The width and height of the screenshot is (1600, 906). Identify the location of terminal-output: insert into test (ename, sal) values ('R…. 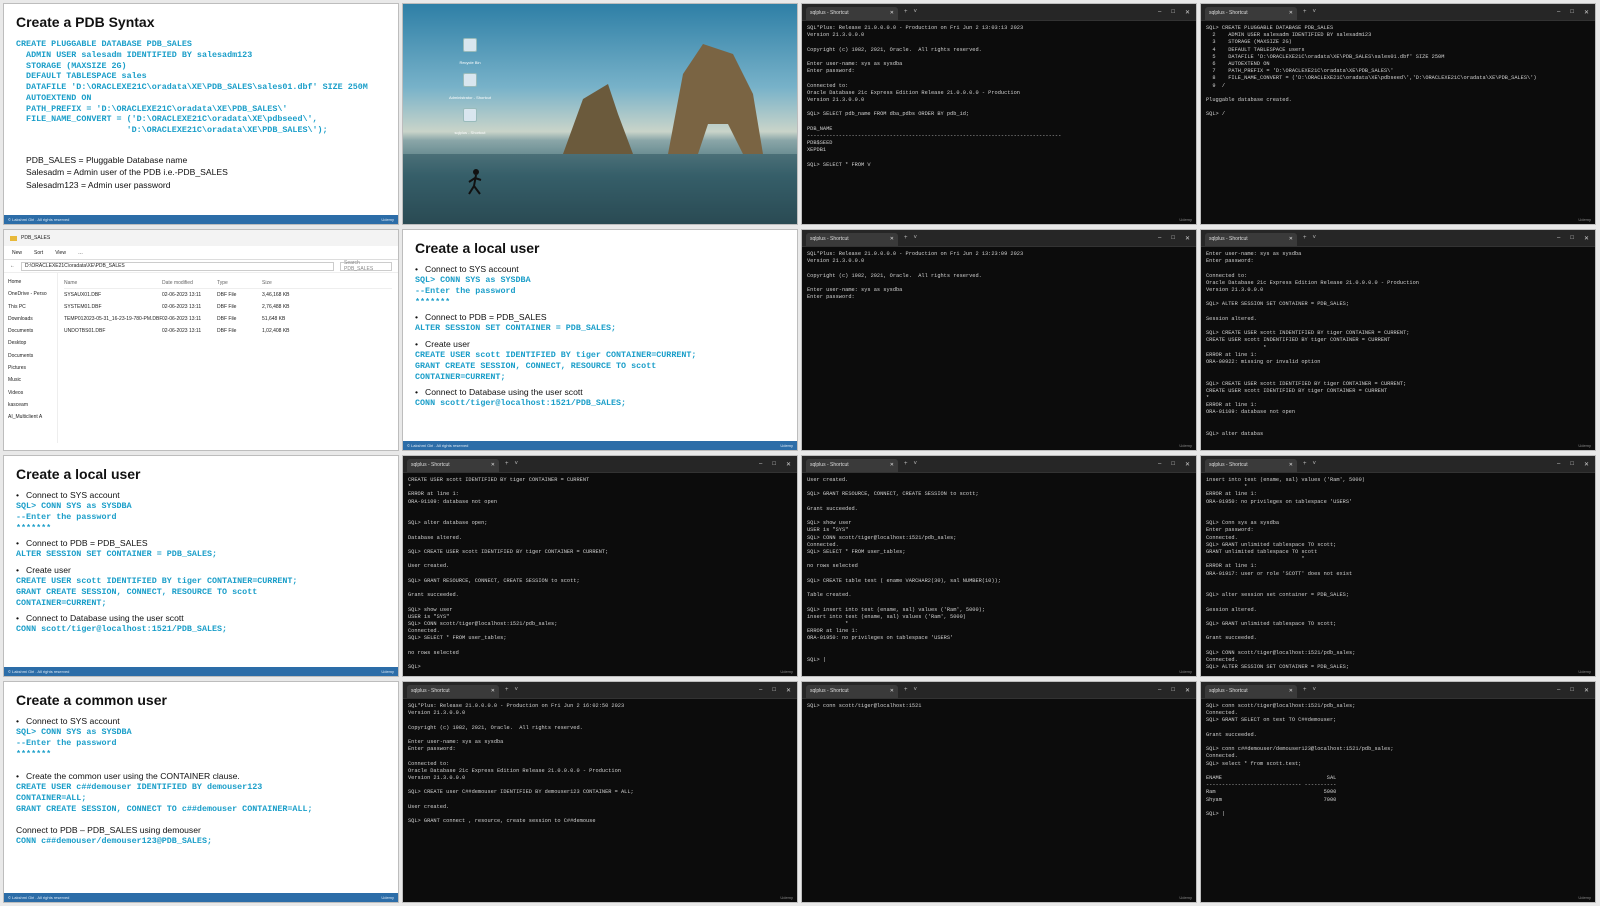
(1398, 574).